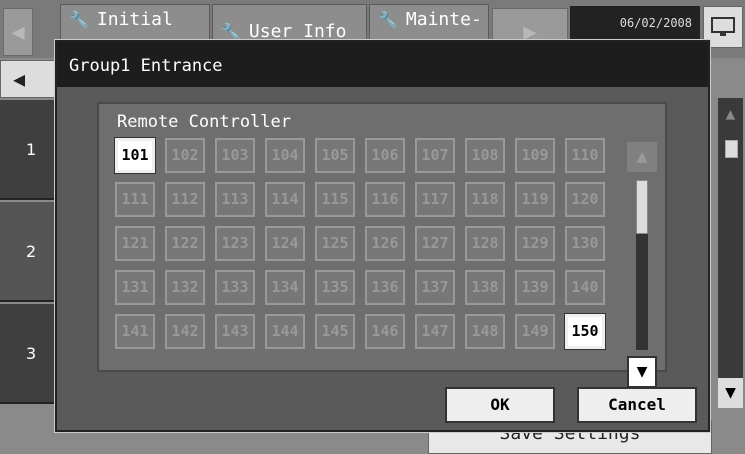 Image resolution: width=745 pixels, height=454 pixels. I want to click on controller-cell-127: 127, so click(435, 243).